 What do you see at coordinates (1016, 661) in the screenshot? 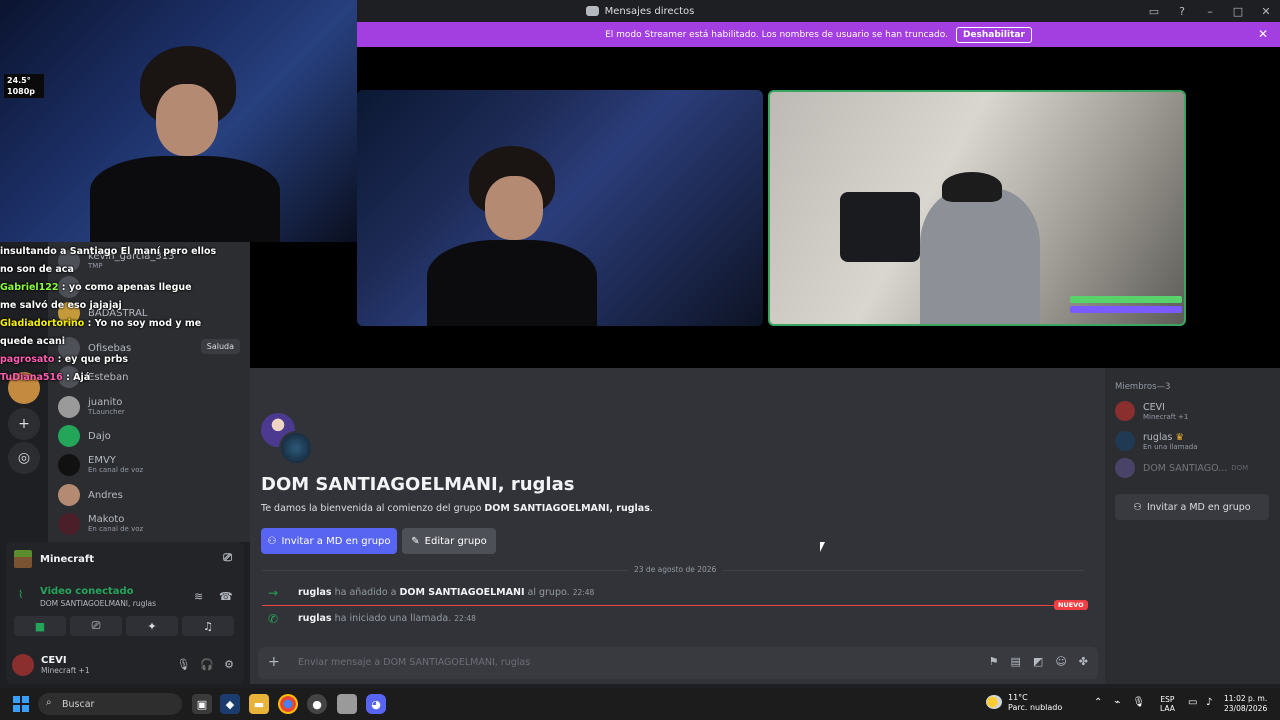
I see `gif-icon: ▤` at bounding box center [1016, 661].